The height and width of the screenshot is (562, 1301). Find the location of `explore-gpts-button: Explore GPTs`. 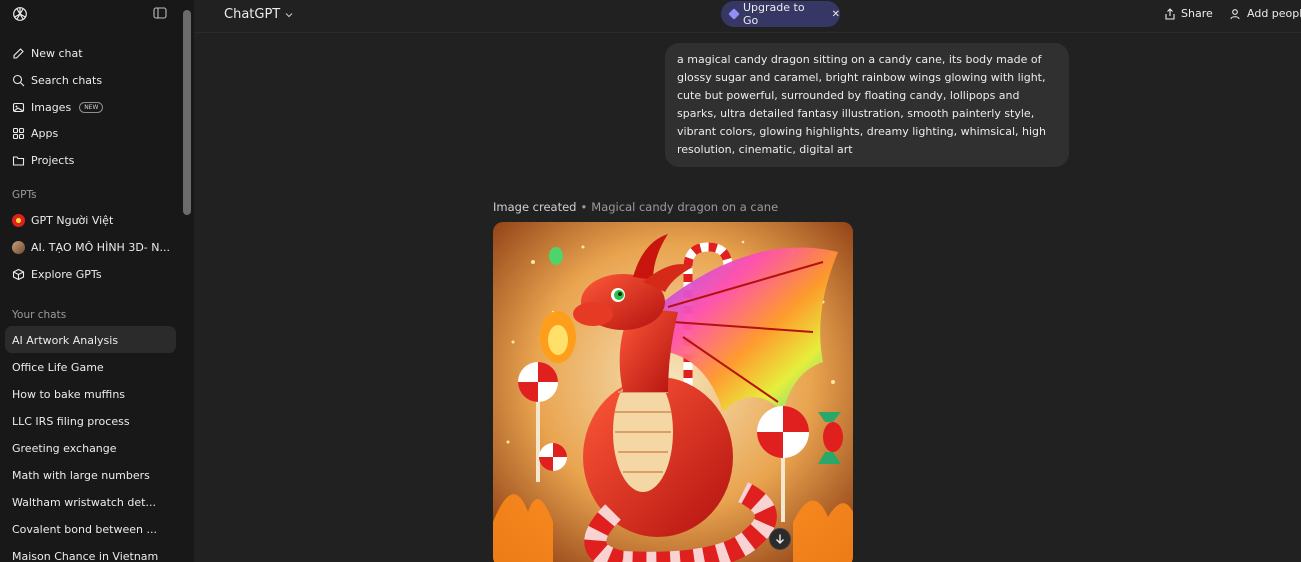

explore-gpts-button: Explore GPTs is located at coordinates (57, 274).